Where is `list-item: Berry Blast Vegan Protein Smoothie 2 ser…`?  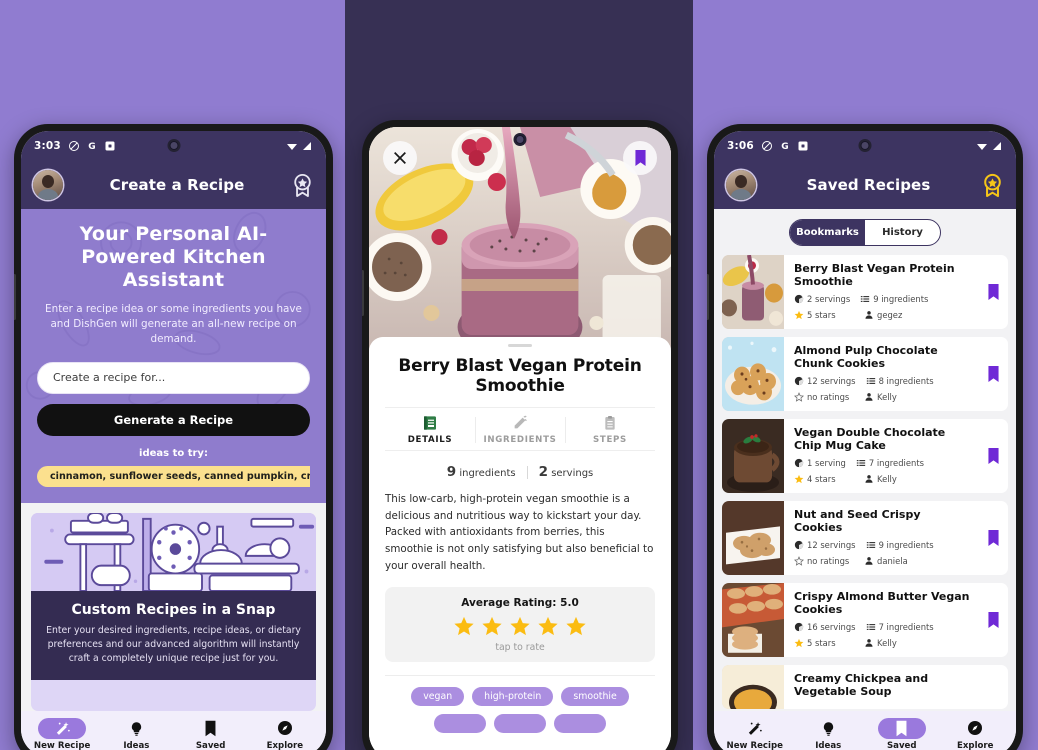 list-item: Berry Blast Vegan Protein Smoothie 2 ser… is located at coordinates (865, 292).